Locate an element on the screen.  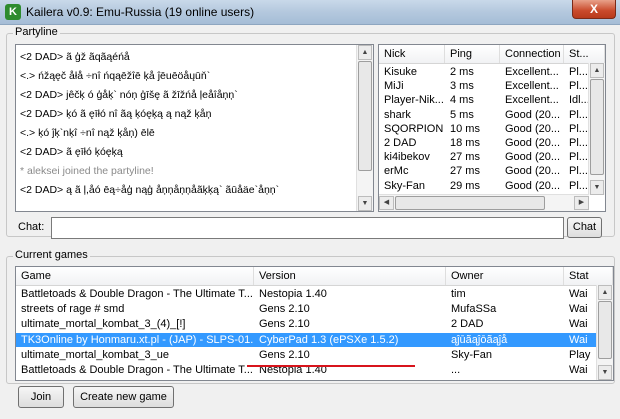
game-owner: MufaSSa is located at coordinates (474, 309).